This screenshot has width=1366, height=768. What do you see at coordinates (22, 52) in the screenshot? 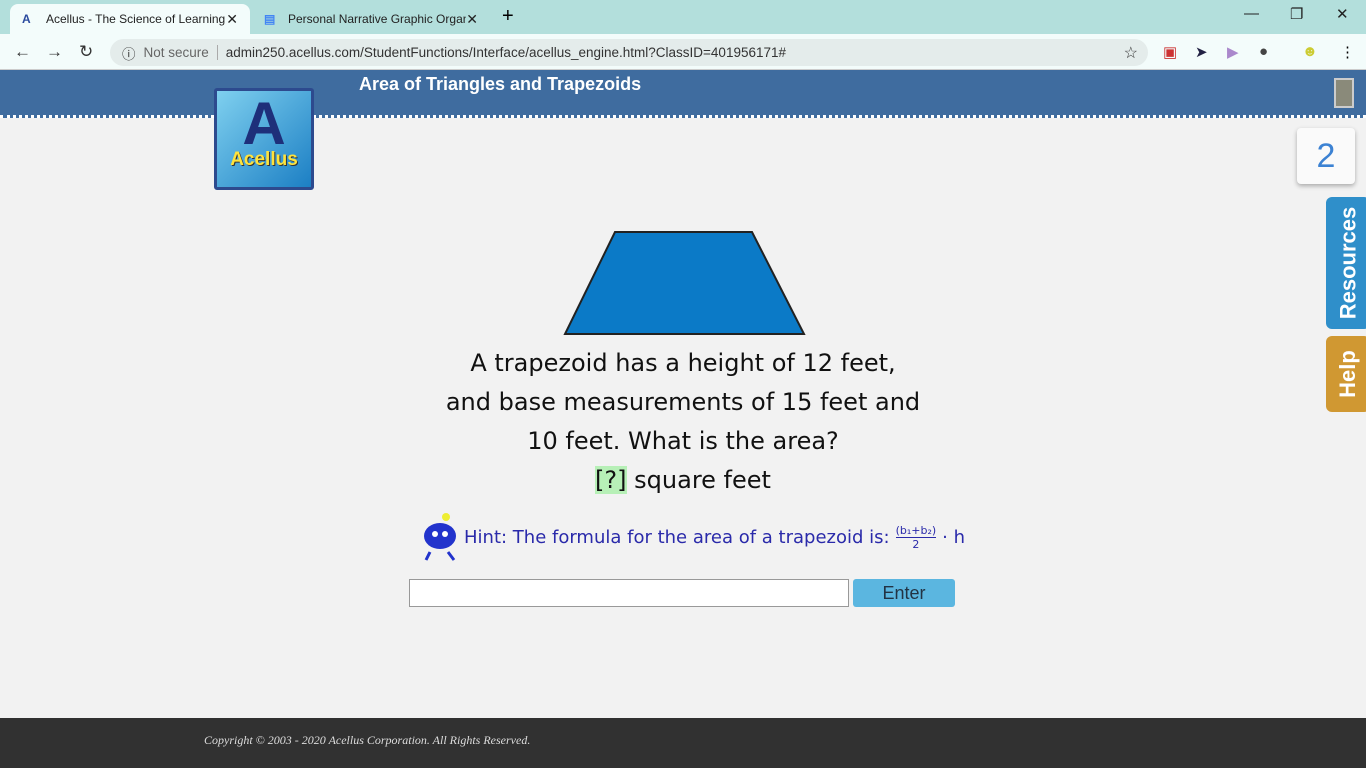
I see `back-icon: ←` at bounding box center [22, 52].